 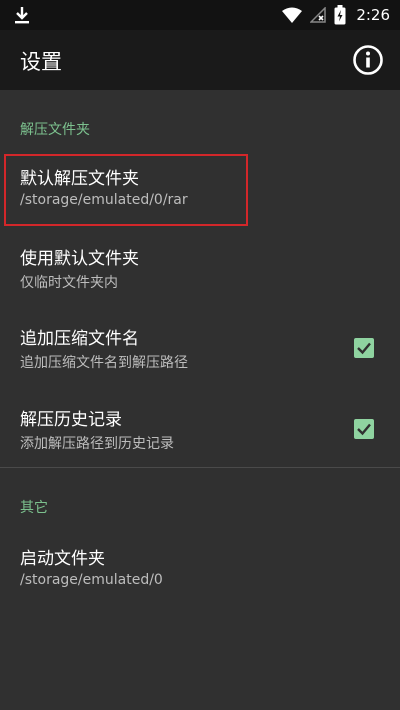 What do you see at coordinates (79, 259) in the screenshot?
I see `pref-title: 使用默认文件夹` at bounding box center [79, 259].